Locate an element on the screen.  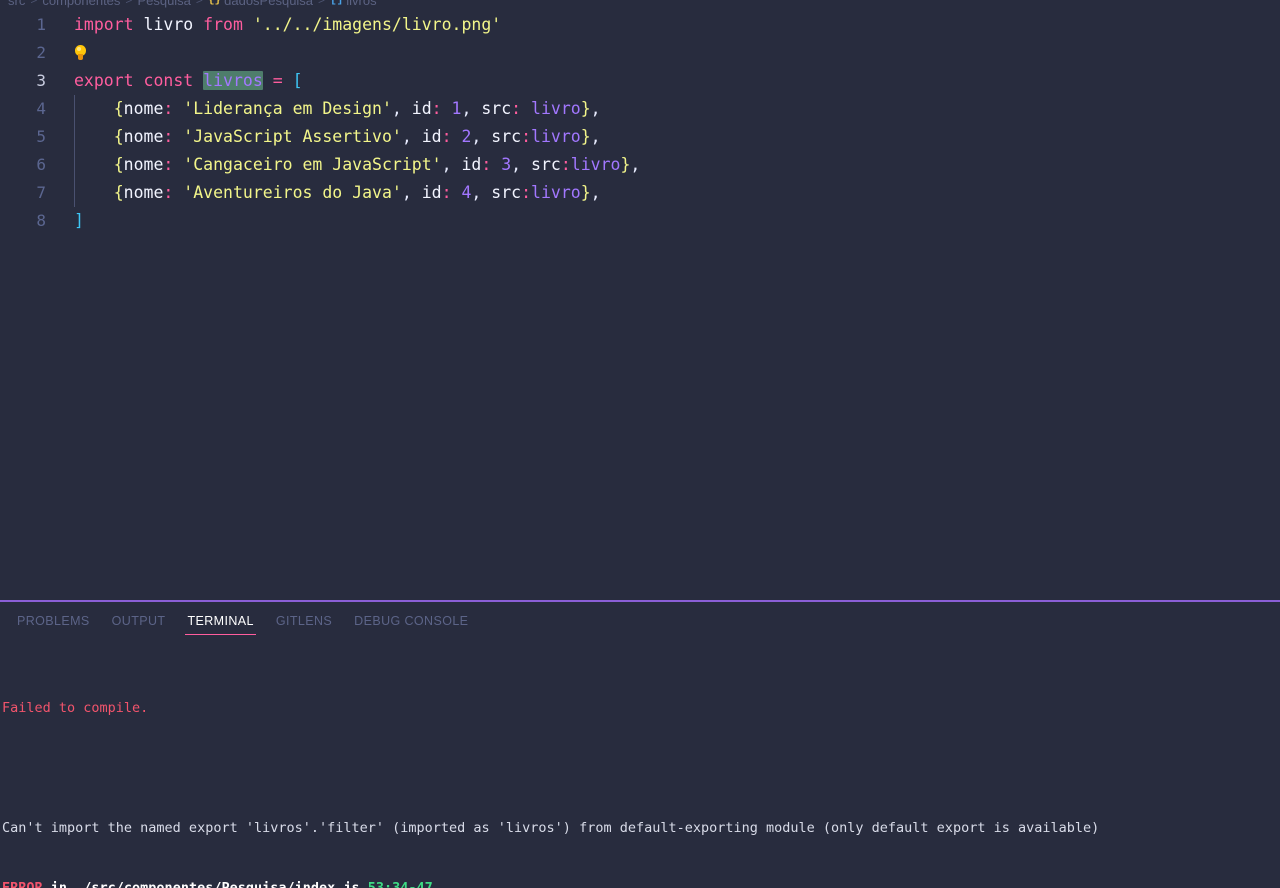
tab-terminal: TERMINAL is located at coordinates (220, 624).